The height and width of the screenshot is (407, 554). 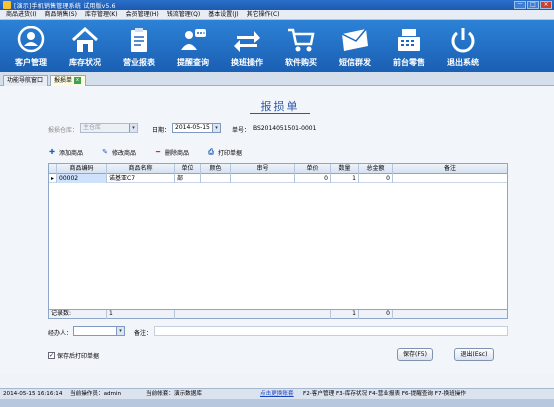 What do you see at coordinates (158, 152) in the screenshot?
I see `minus-icon: ━` at bounding box center [158, 152].